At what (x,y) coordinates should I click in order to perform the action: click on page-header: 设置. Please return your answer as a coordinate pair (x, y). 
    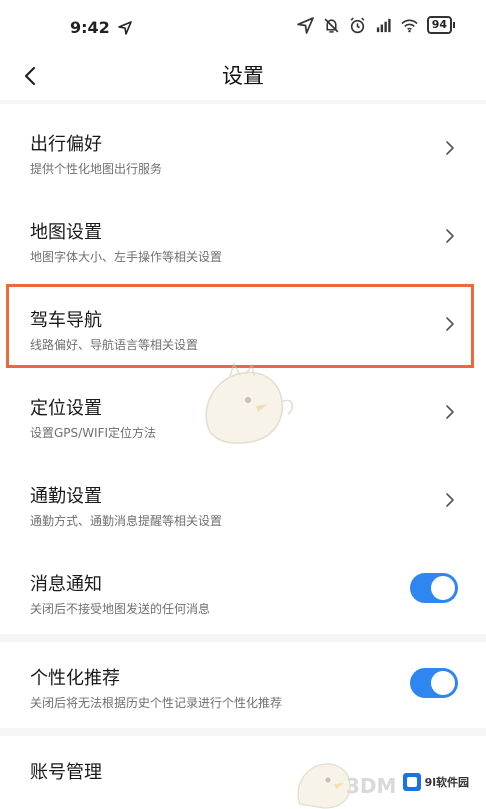
    Looking at the image, I should click on (243, 76).